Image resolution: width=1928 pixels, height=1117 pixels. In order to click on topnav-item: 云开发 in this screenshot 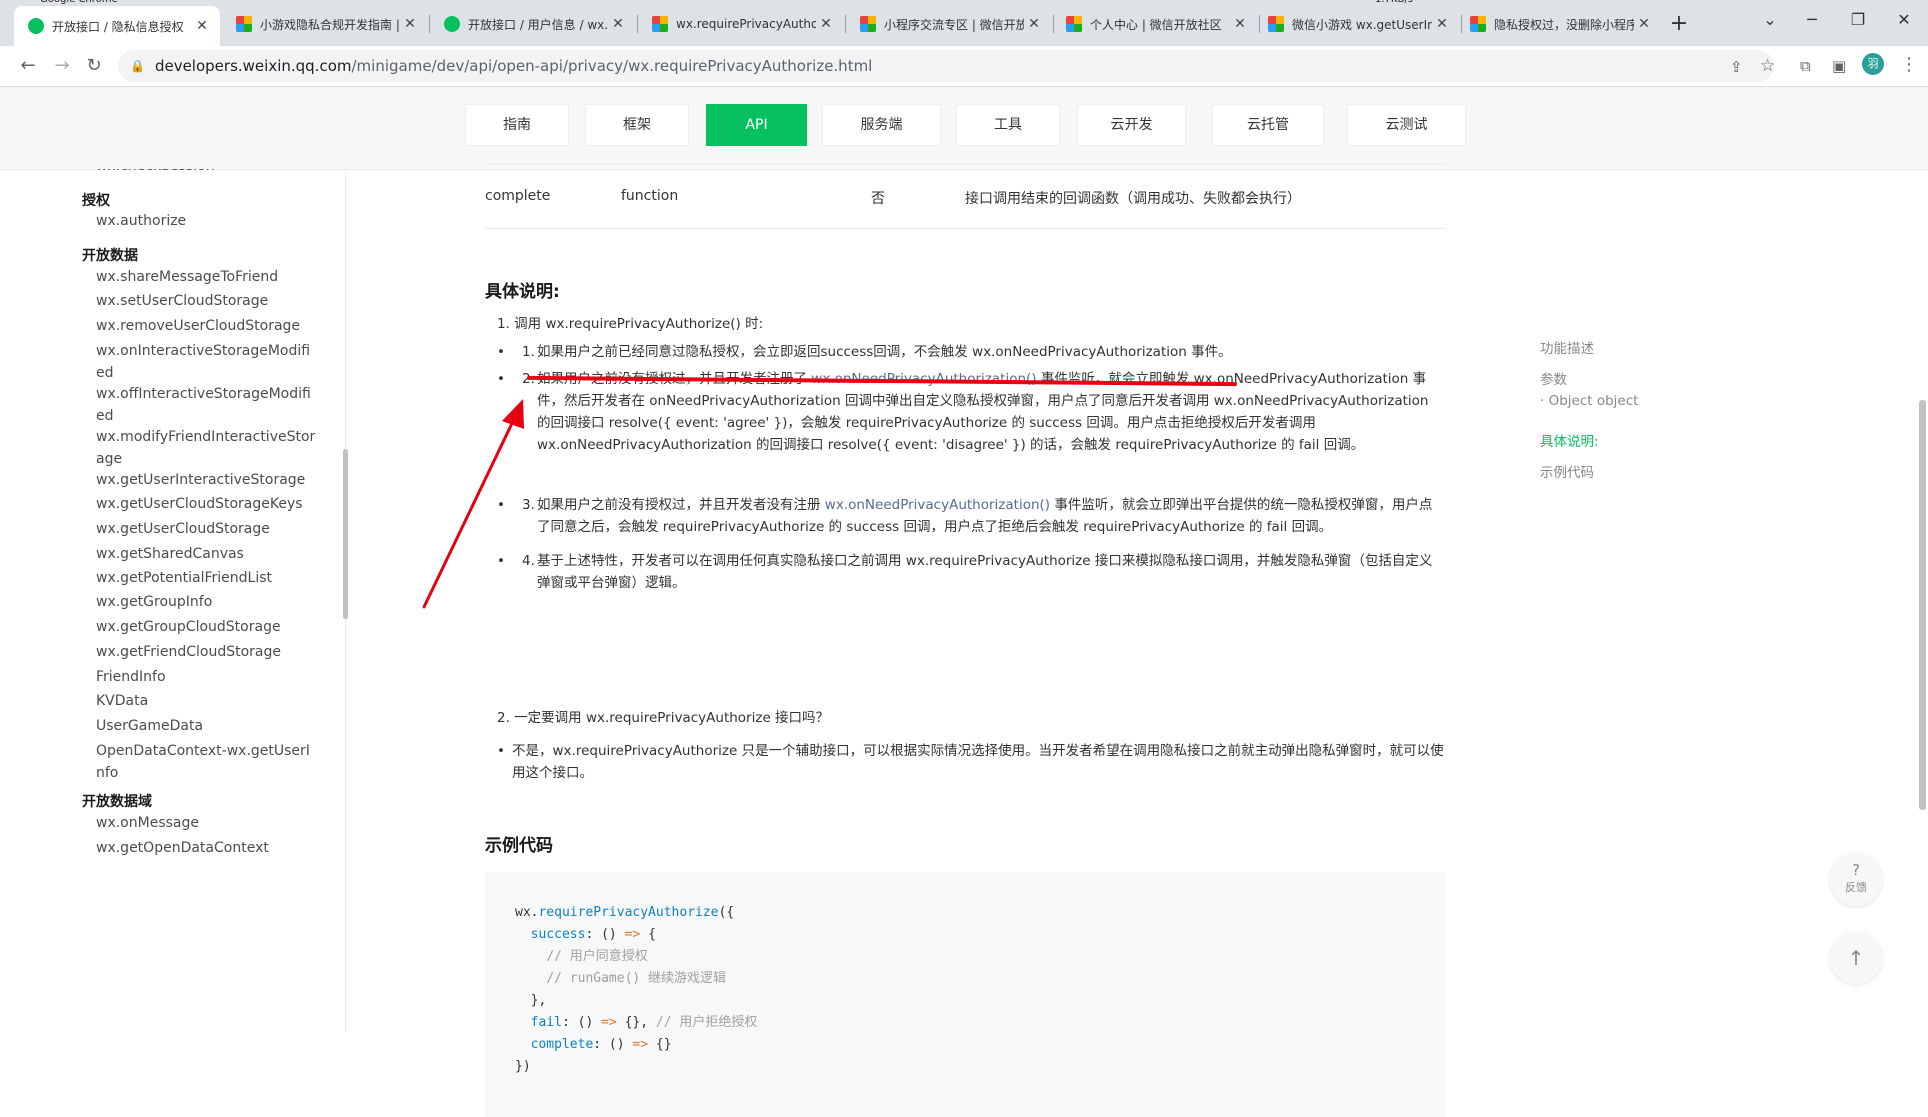, I will do `click(1131, 125)`.